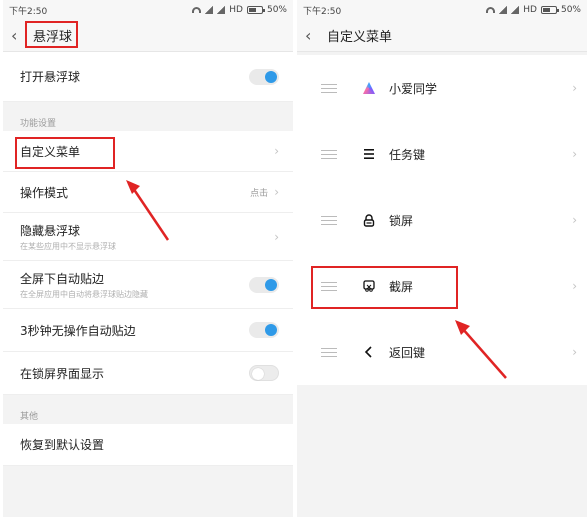  I want to click on lockscreen-show-toggle, so click(264, 373).